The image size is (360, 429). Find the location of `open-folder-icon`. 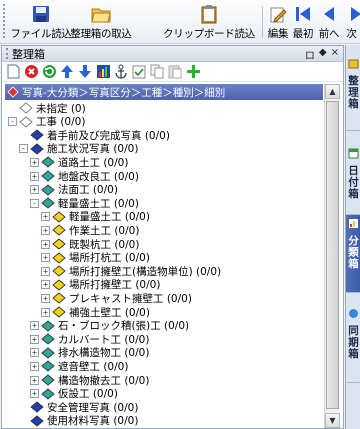

open-folder-icon is located at coordinates (101, 14).